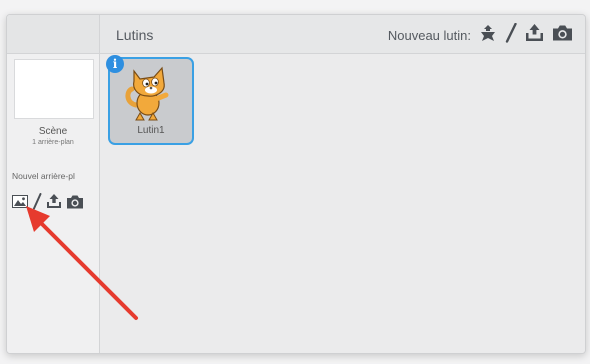 The height and width of the screenshot is (364, 590). I want to click on stage-thumbnail, so click(54, 89).